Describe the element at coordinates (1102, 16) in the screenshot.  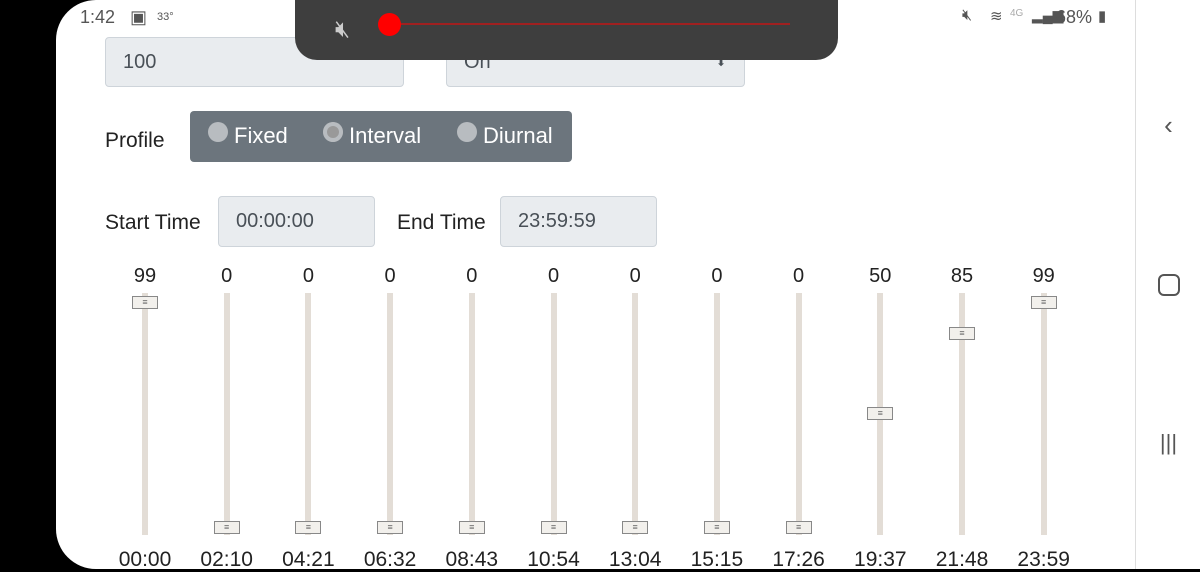
I see `battery-icon: ▮` at that location.